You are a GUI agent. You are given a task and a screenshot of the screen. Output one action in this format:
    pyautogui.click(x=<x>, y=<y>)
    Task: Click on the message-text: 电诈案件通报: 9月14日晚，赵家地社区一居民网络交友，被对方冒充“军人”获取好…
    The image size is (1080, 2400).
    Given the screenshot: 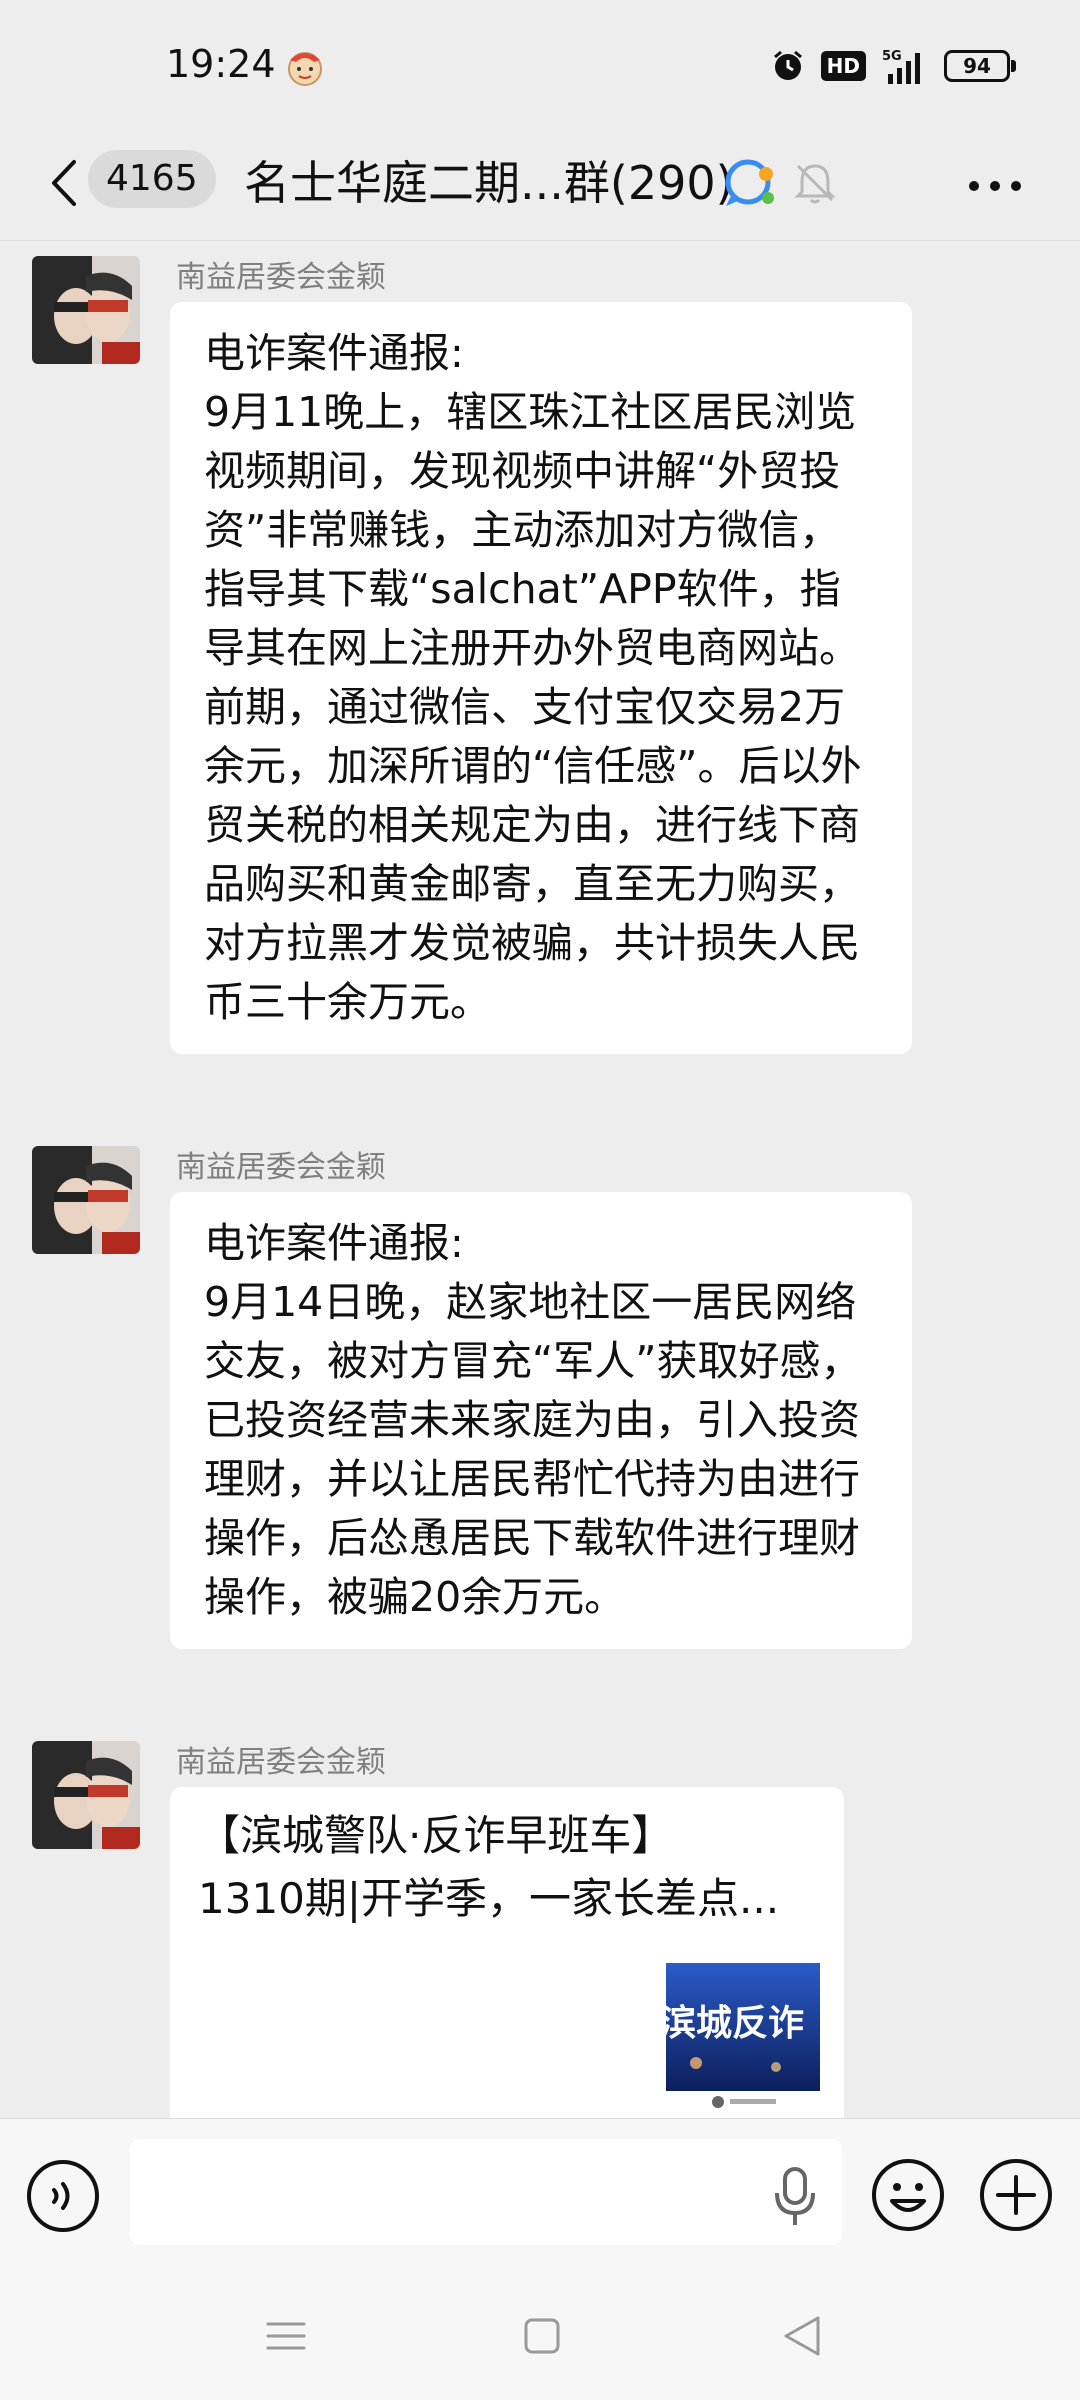 What is the action you would take?
    pyautogui.click(x=533, y=1420)
    